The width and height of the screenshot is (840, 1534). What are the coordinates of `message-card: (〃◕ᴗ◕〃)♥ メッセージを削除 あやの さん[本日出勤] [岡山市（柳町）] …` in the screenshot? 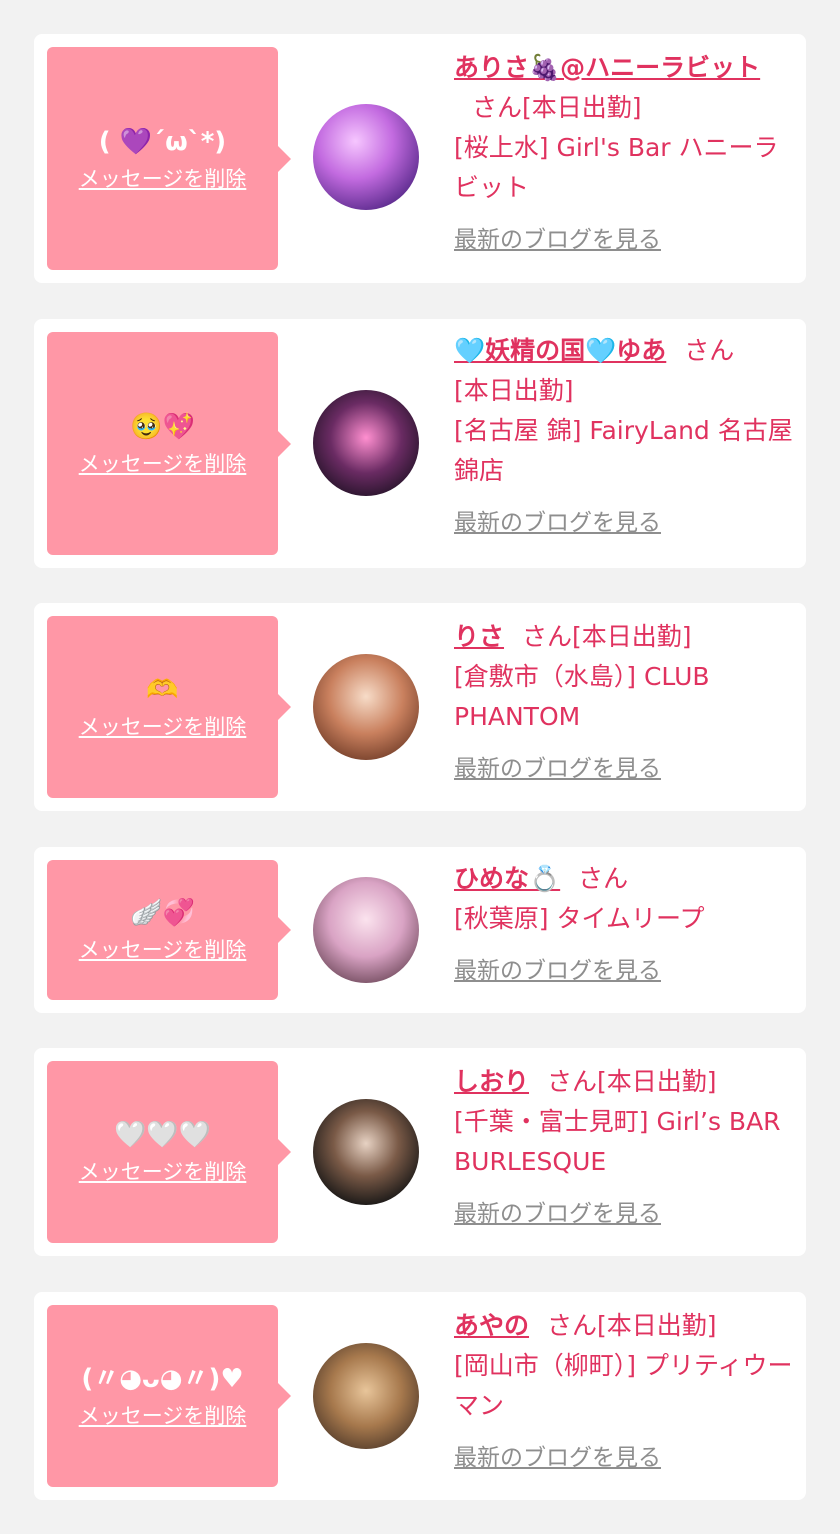 It's located at (420, 1396).